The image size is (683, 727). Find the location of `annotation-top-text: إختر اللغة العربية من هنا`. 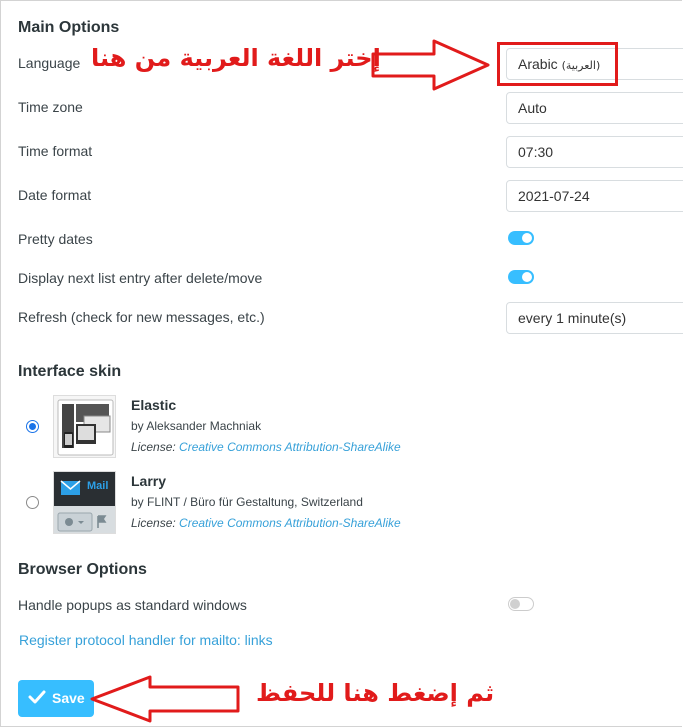

annotation-top-text: إختر اللغة العربية من هنا is located at coordinates (236, 58).